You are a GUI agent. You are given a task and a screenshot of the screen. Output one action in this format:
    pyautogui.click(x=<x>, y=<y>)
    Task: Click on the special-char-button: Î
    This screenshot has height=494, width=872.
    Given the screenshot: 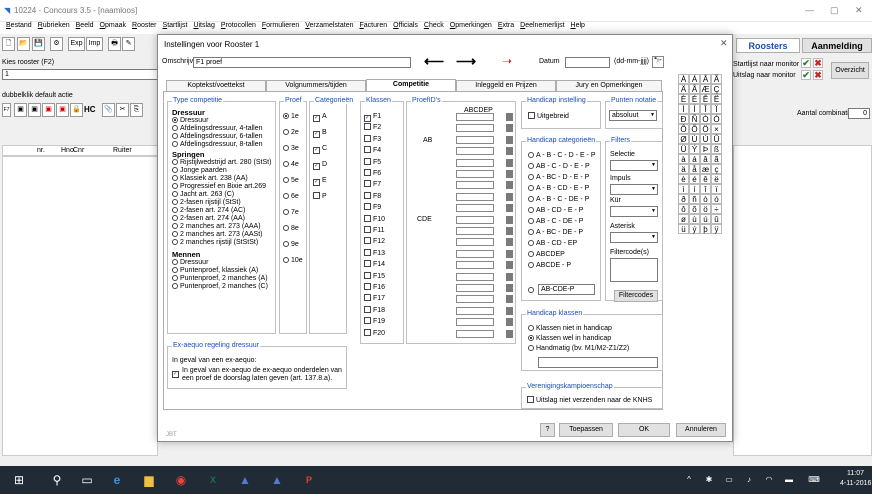 What is the action you would take?
    pyautogui.click(x=705, y=109)
    